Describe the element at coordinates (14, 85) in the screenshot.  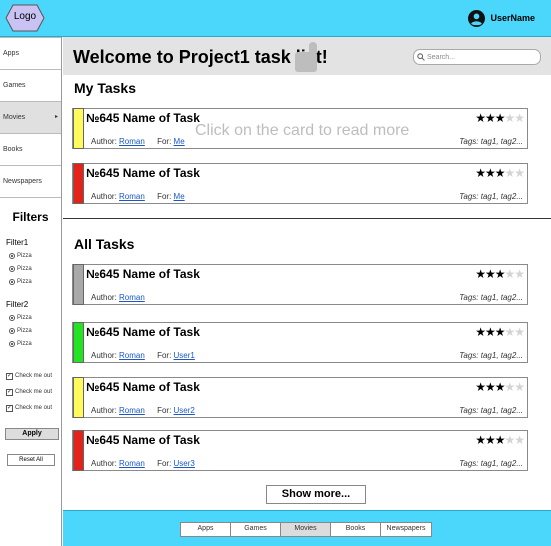
I see `sidebar-item-label: Games` at that location.